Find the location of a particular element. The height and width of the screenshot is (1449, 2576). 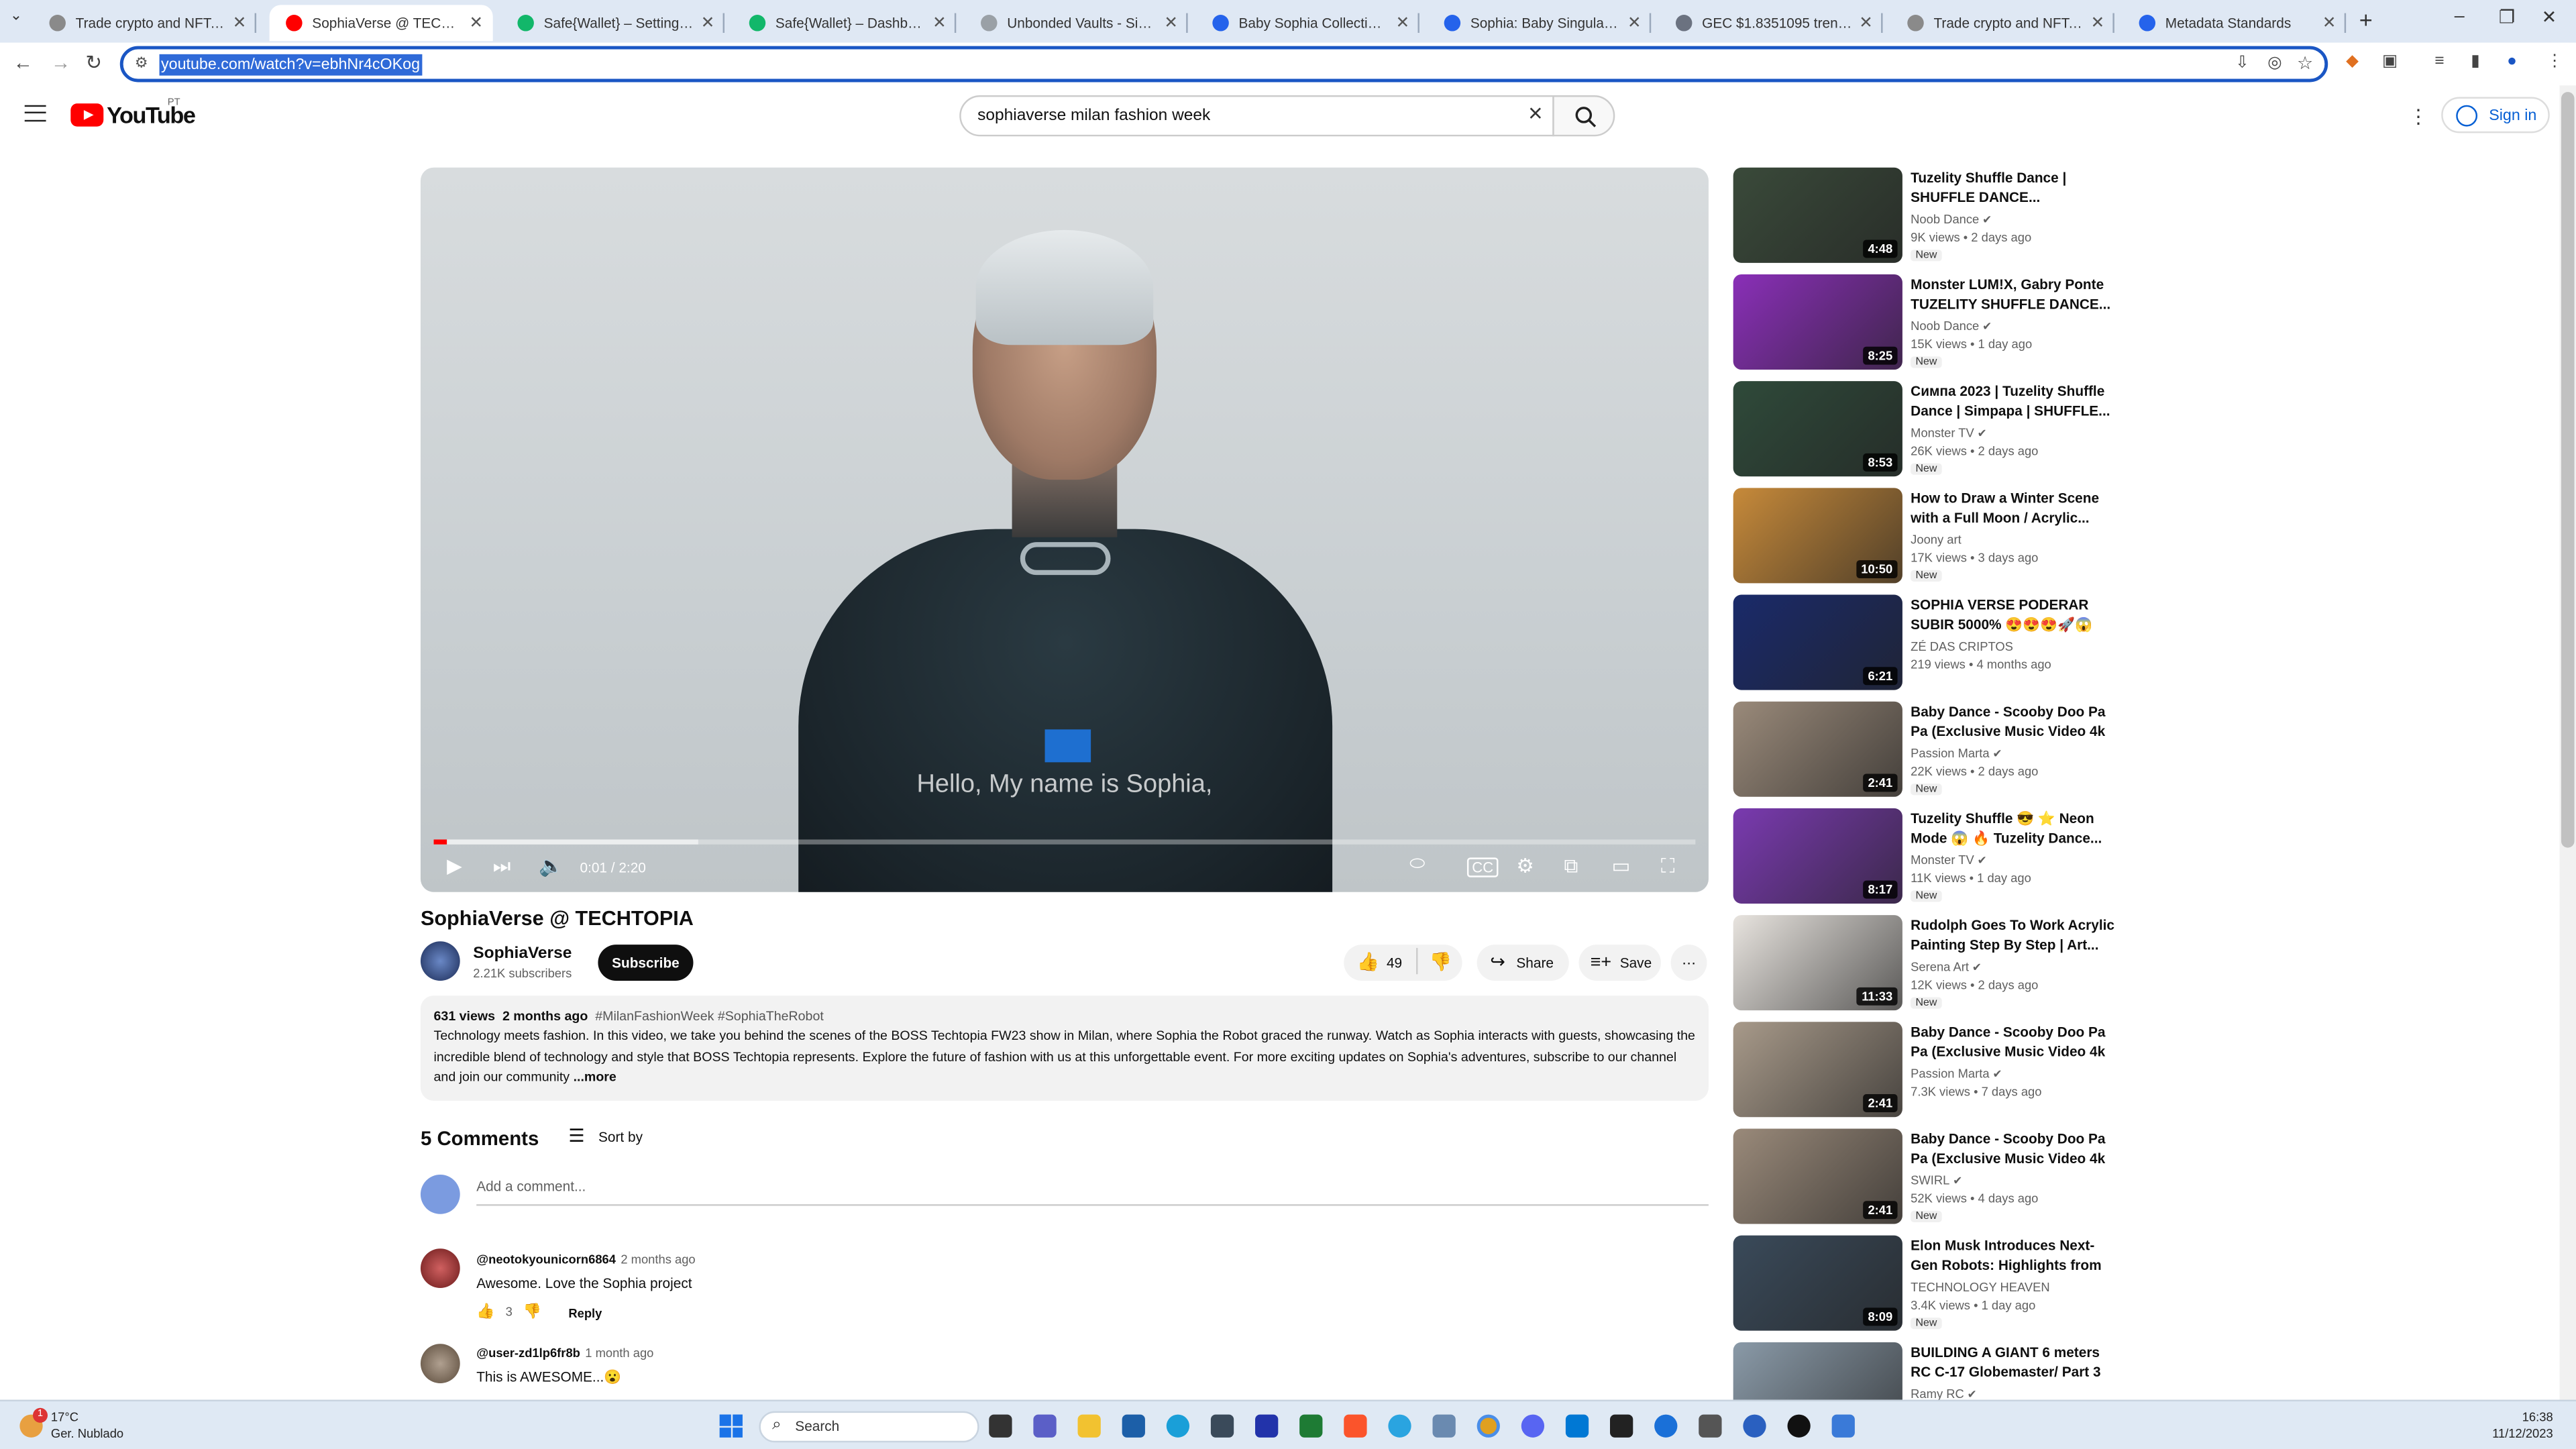

taskbar-search: ⌕ Search is located at coordinates (869, 1427).